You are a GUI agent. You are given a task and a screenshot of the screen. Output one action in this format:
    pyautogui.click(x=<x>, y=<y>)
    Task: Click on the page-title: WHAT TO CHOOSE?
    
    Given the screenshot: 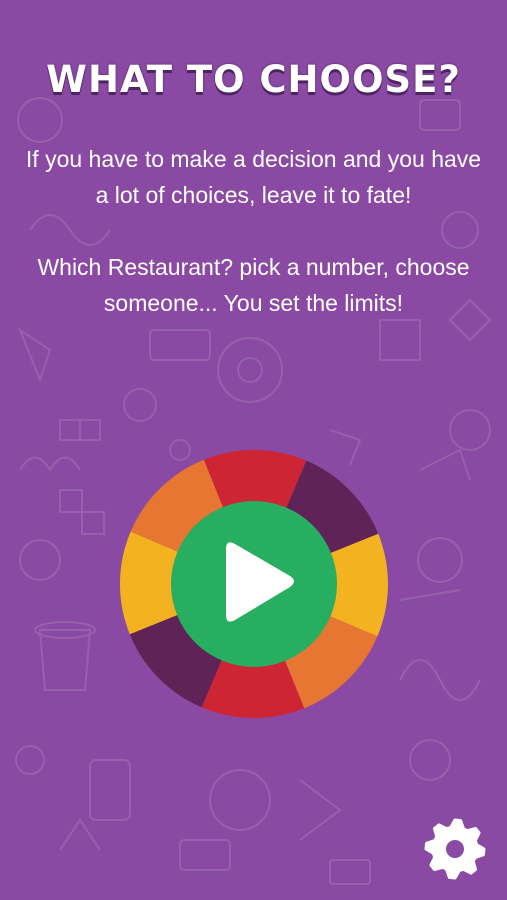 What is the action you would take?
    pyautogui.click(x=253, y=79)
    